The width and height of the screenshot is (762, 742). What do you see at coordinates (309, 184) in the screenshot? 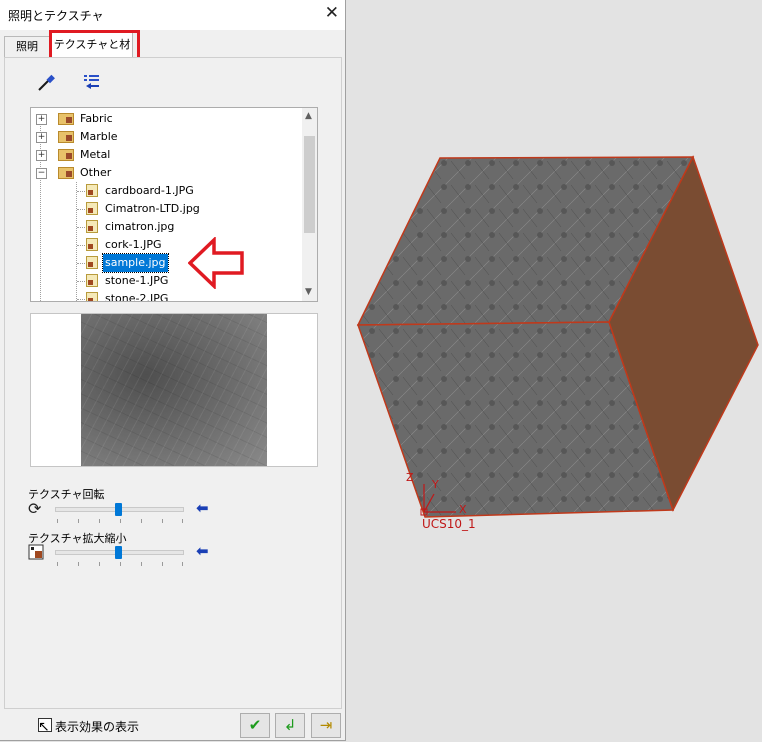
I see `scrollbar-thumb` at bounding box center [309, 184].